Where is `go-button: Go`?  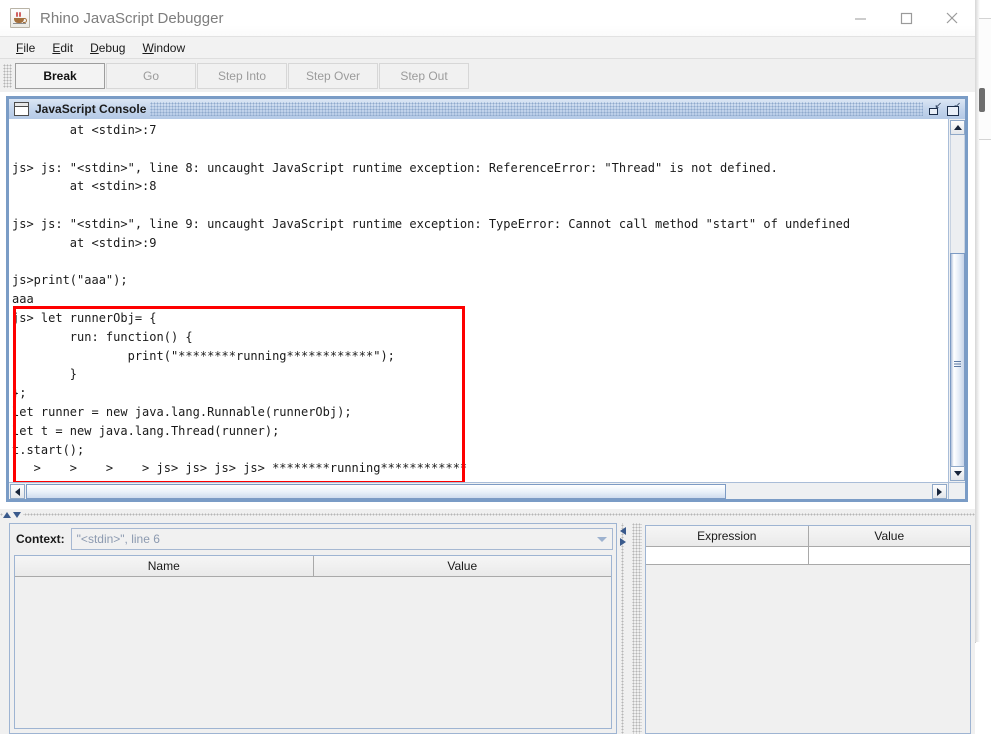 go-button: Go is located at coordinates (151, 76).